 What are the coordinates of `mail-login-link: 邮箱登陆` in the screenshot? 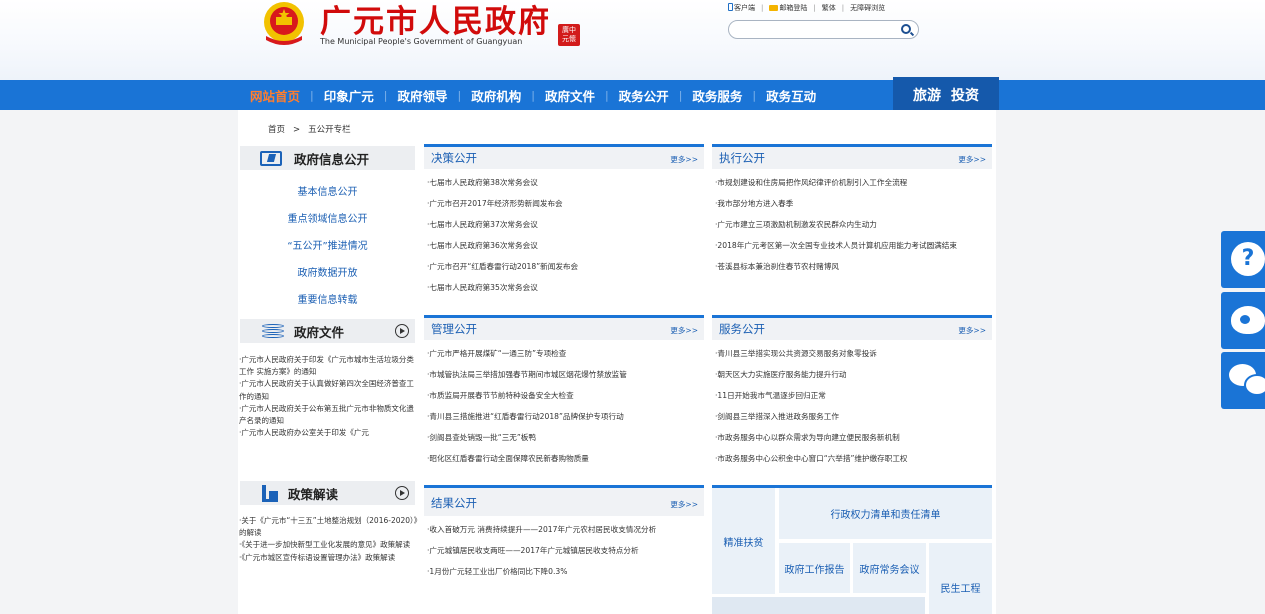 It's located at (788, 8).